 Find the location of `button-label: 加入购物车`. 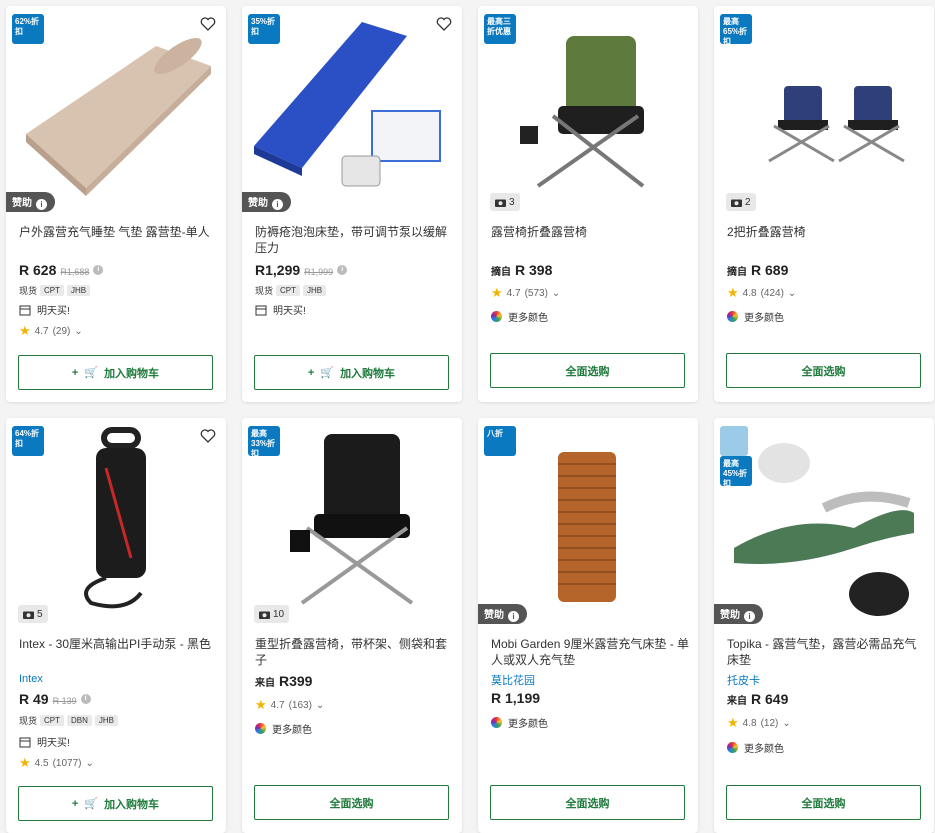

button-label: 加入购物车 is located at coordinates (368, 373).